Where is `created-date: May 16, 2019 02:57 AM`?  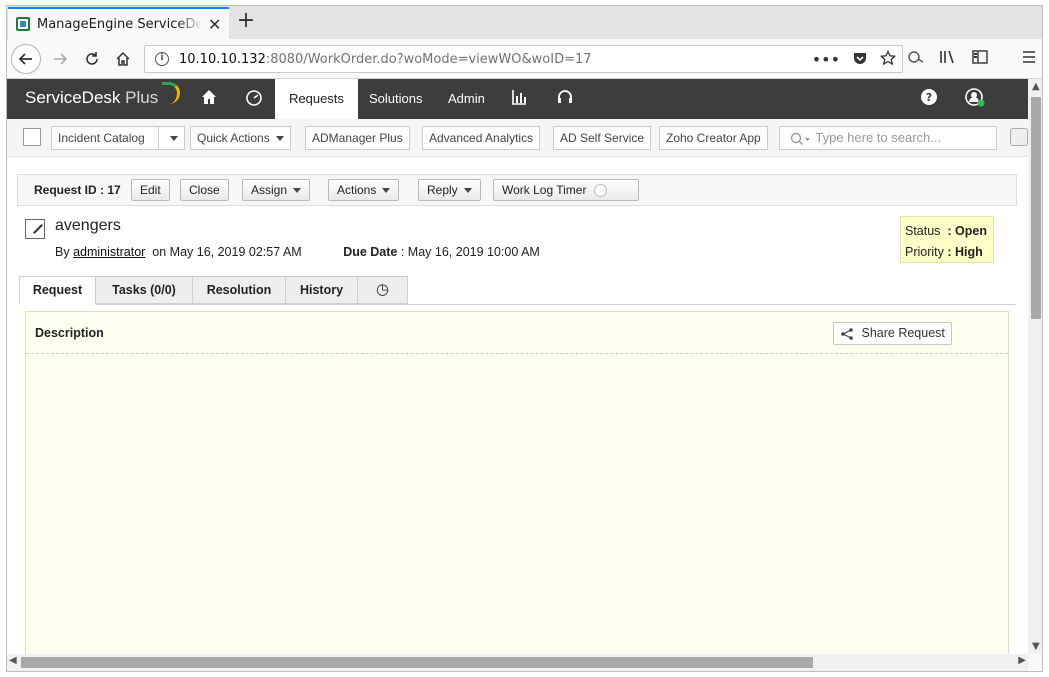
created-date: May 16, 2019 02:57 AM is located at coordinates (235, 252).